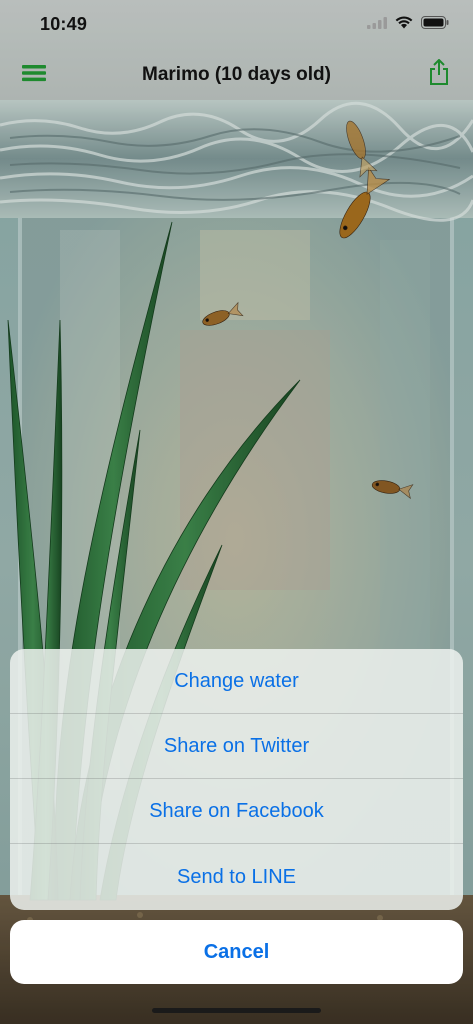 This screenshot has width=473, height=1024. I want to click on share-icon, so click(439, 74).